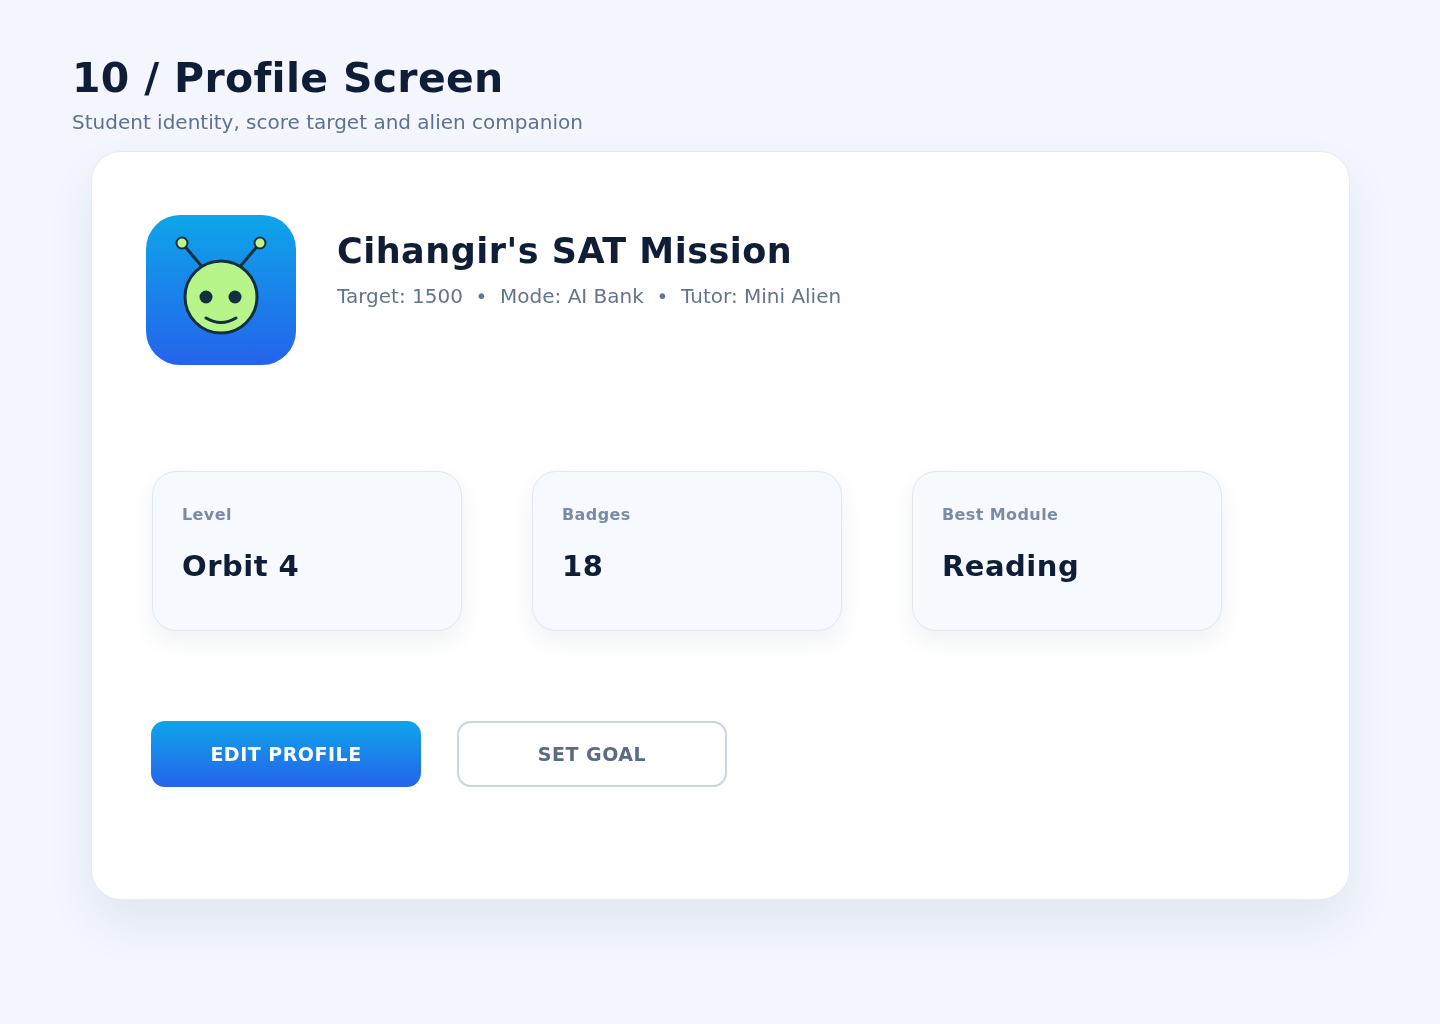  What do you see at coordinates (207, 515) in the screenshot?
I see `stat-label: Level` at bounding box center [207, 515].